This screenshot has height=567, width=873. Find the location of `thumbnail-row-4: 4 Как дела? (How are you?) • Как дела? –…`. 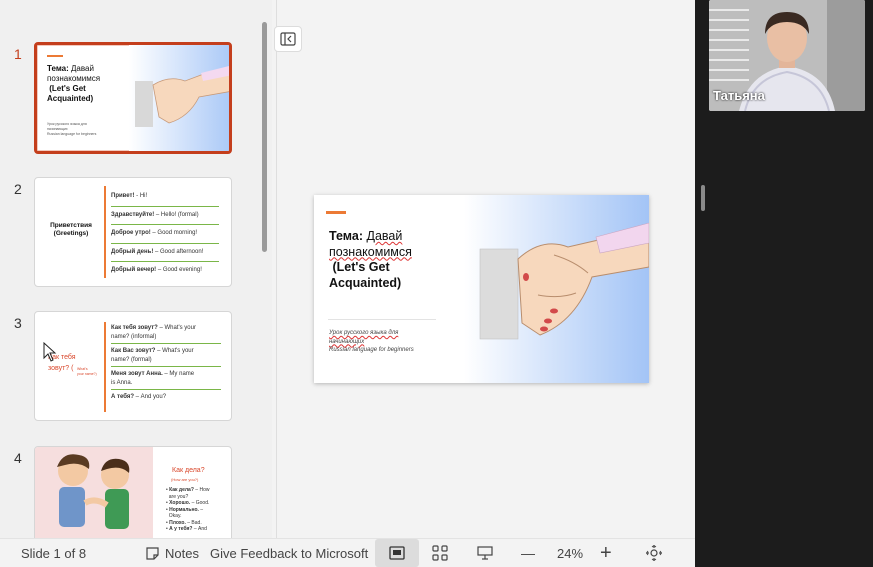

thumbnail-row-4: 4 Как дела? (How are you?) • Как дела? –… is located at coordinates (125, 492).